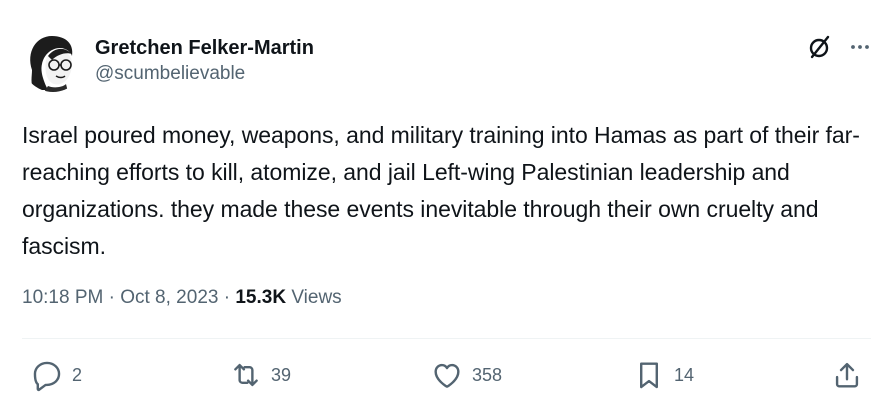 This screenshot has width=891, height=408. I want to click on tweet-date: Oct 8, 2023, so click(169, 297).